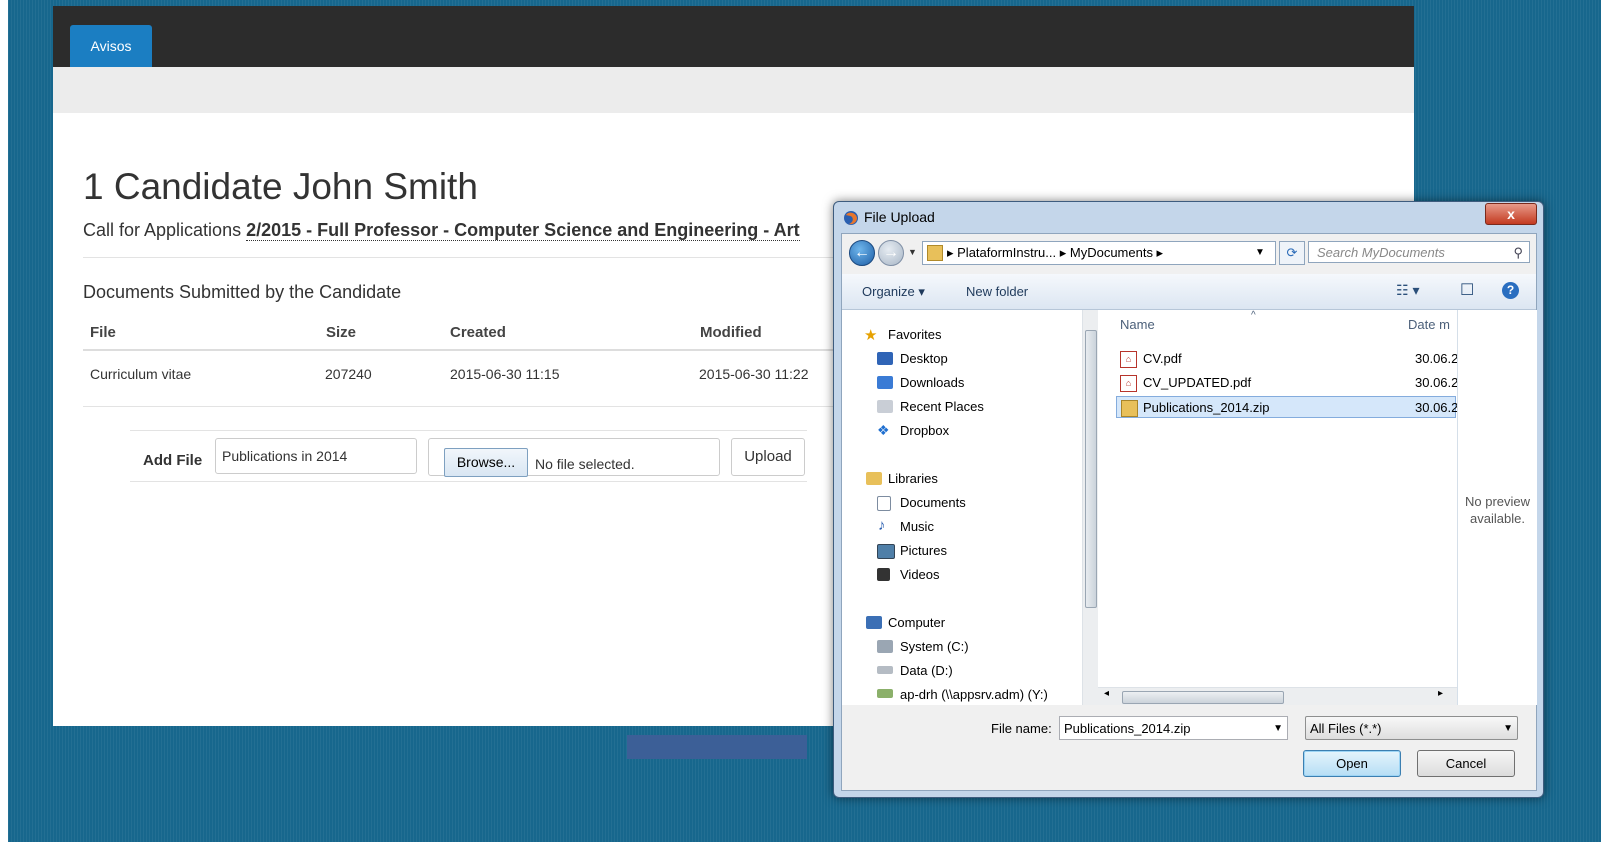  I want to click on search-input: Search MyDocuments ⚲, so click(1419, 252).